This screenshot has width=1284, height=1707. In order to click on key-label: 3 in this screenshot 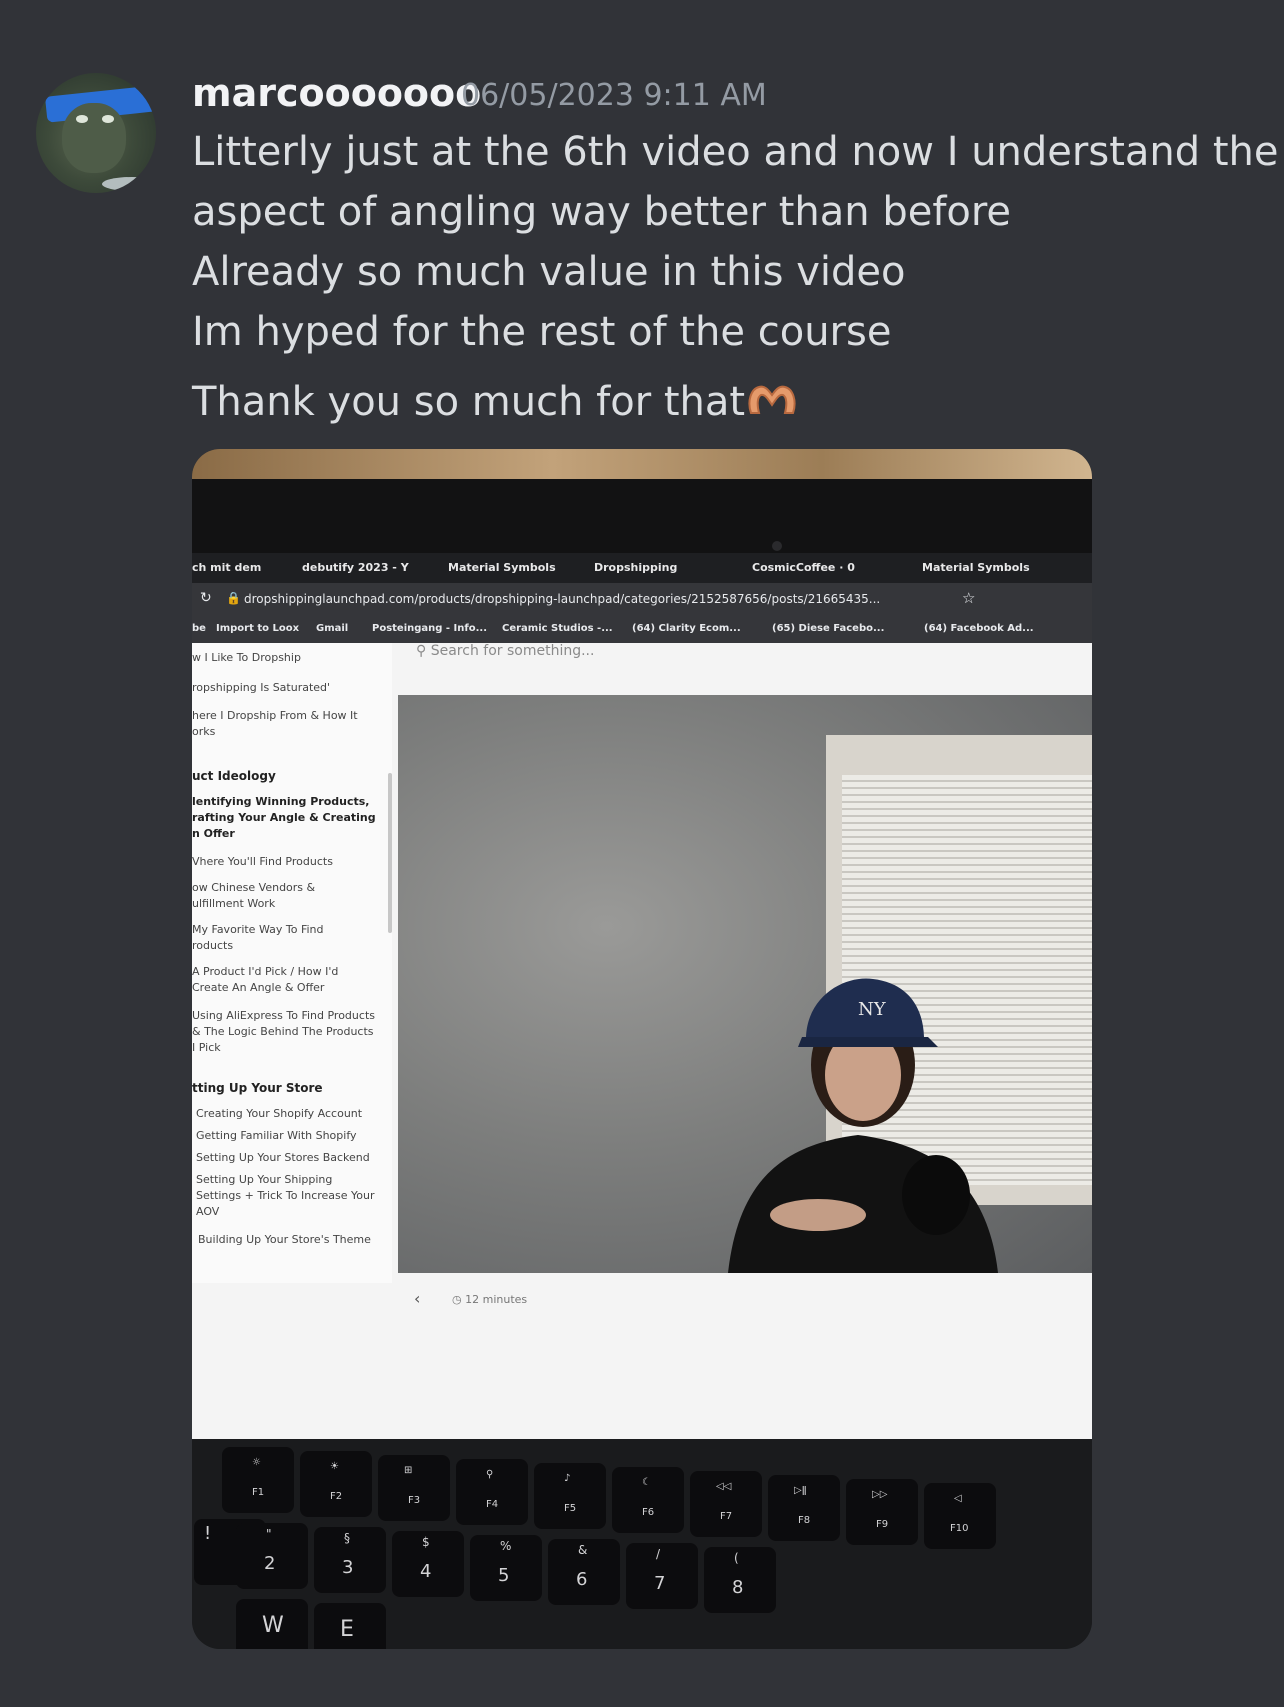, I will do `click(348, 1567)`.